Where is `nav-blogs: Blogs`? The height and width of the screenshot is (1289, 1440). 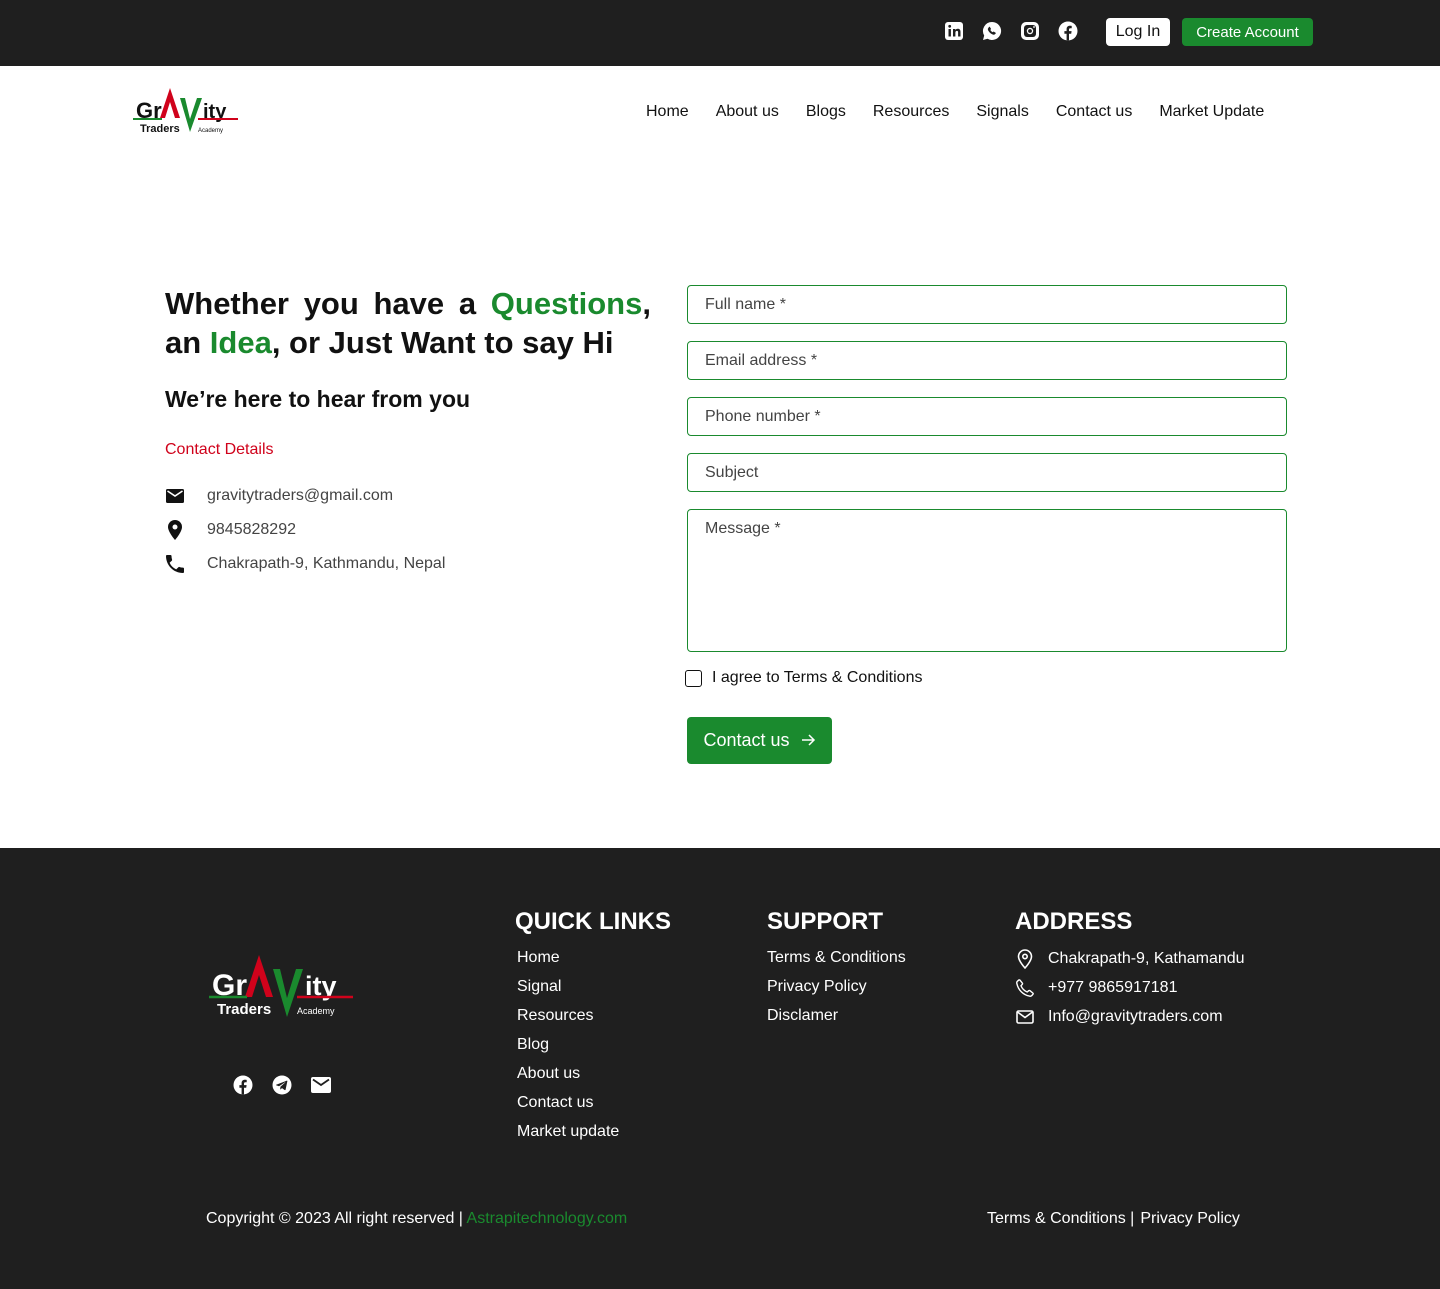 nav-blogs: Blogs is located at coordinates (826, 112).